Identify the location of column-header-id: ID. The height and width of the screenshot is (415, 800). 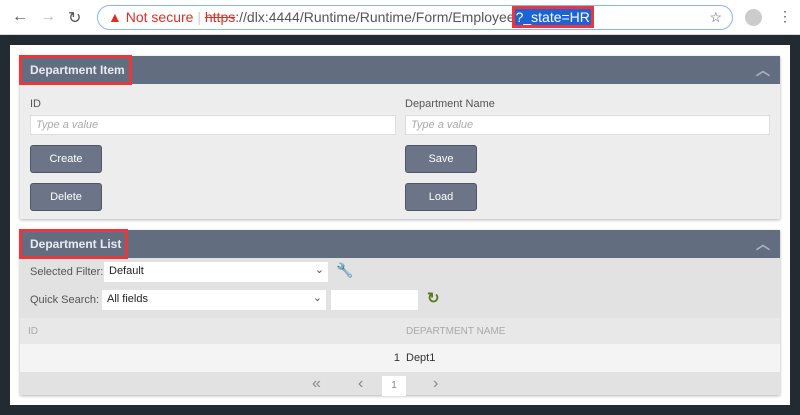
(33, 331).